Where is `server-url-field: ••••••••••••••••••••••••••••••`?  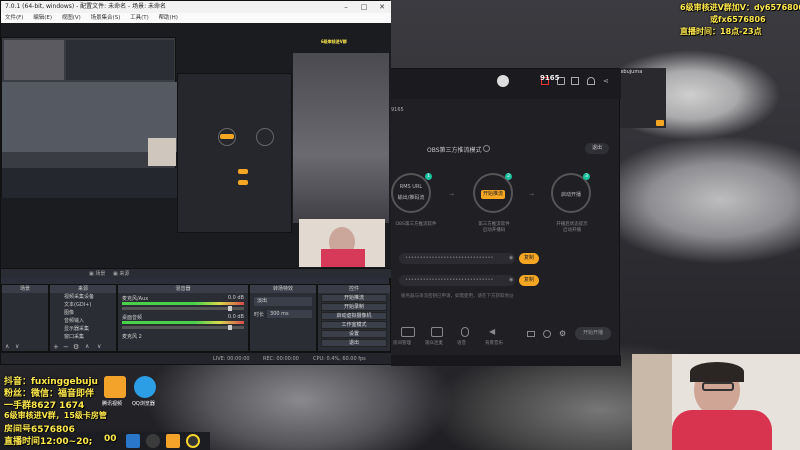
server-url-field: •••••••••••••••••••••••••••••• is located at coordinates (457, 258).